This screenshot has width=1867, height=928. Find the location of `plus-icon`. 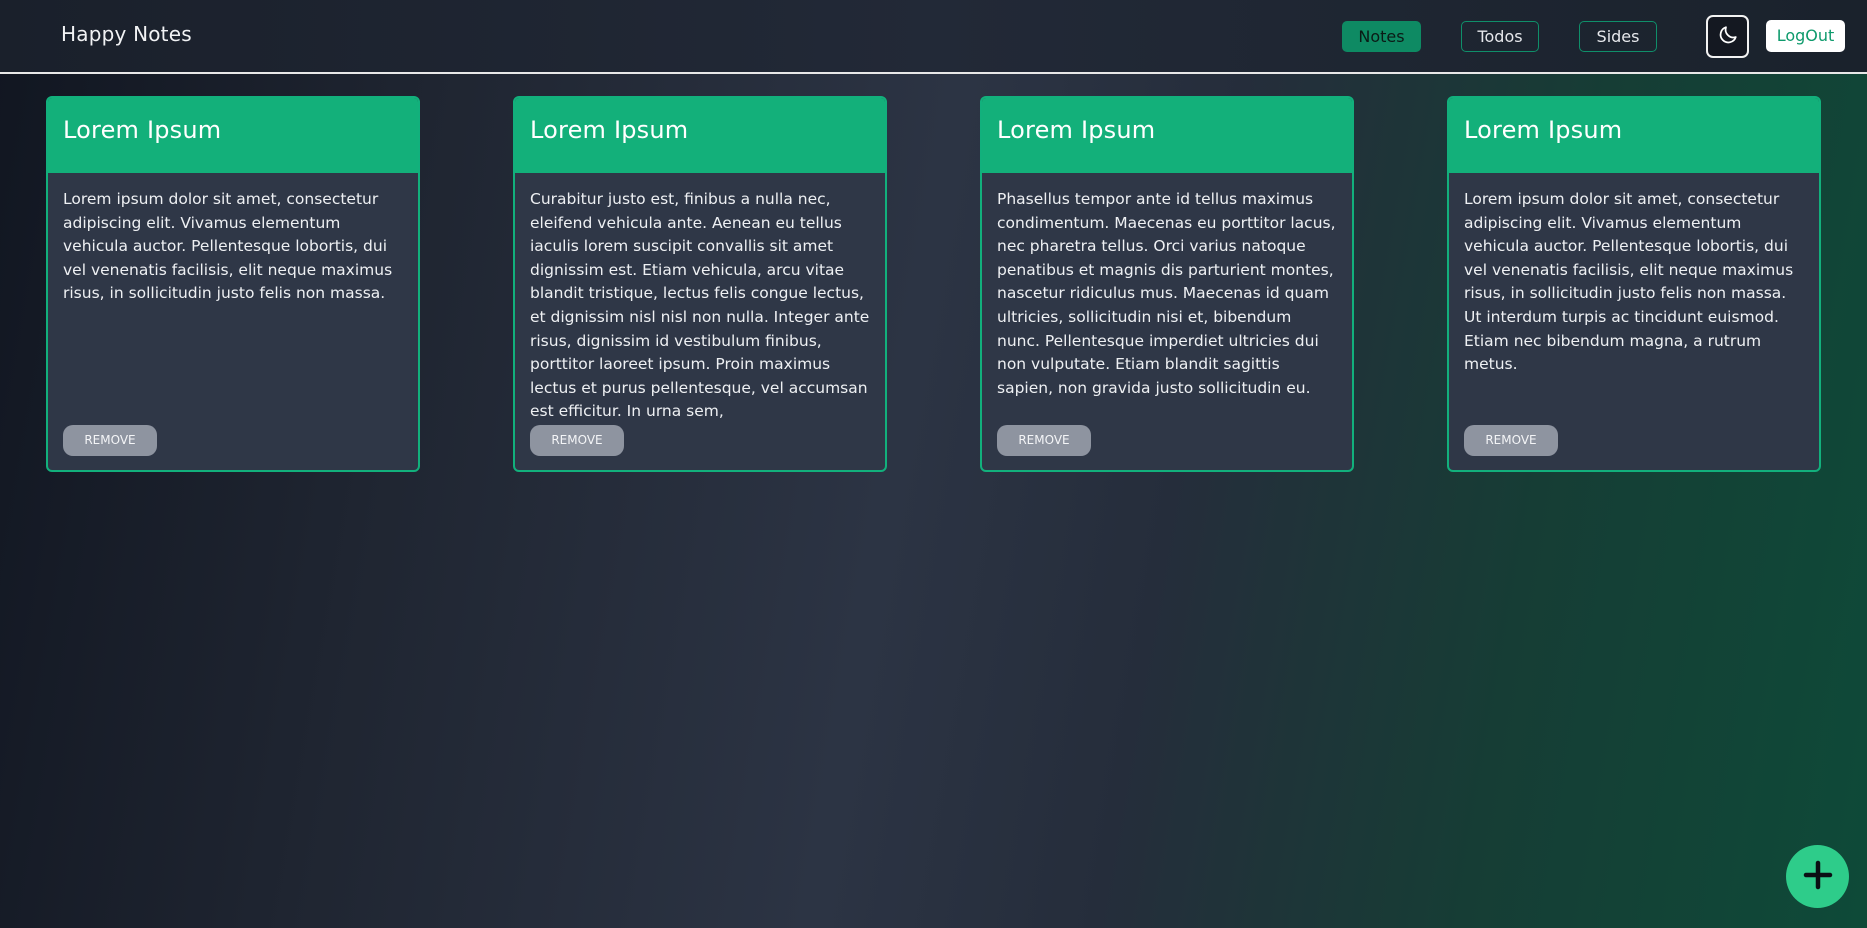

plus-icon is located at coordinates (1818, 876).